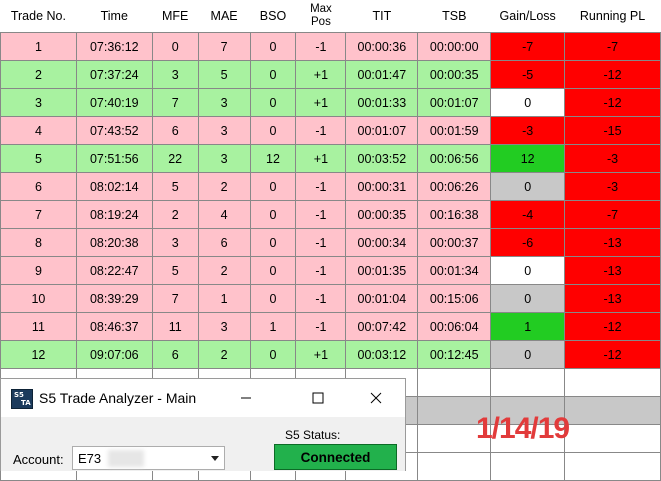  I want to click on trade-no-cell: 6, so click(38, 186).